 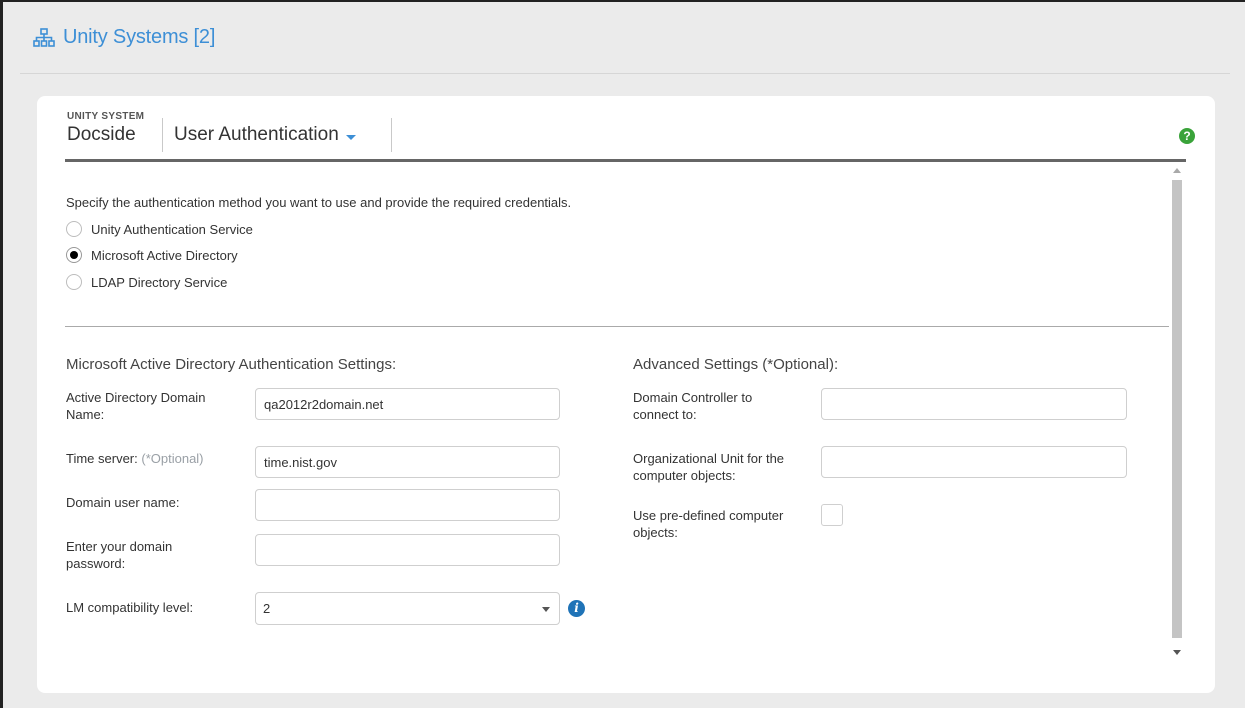 I want to click on unity-system-caption: UNITY SYSTEM, so click(x=106, y=116).